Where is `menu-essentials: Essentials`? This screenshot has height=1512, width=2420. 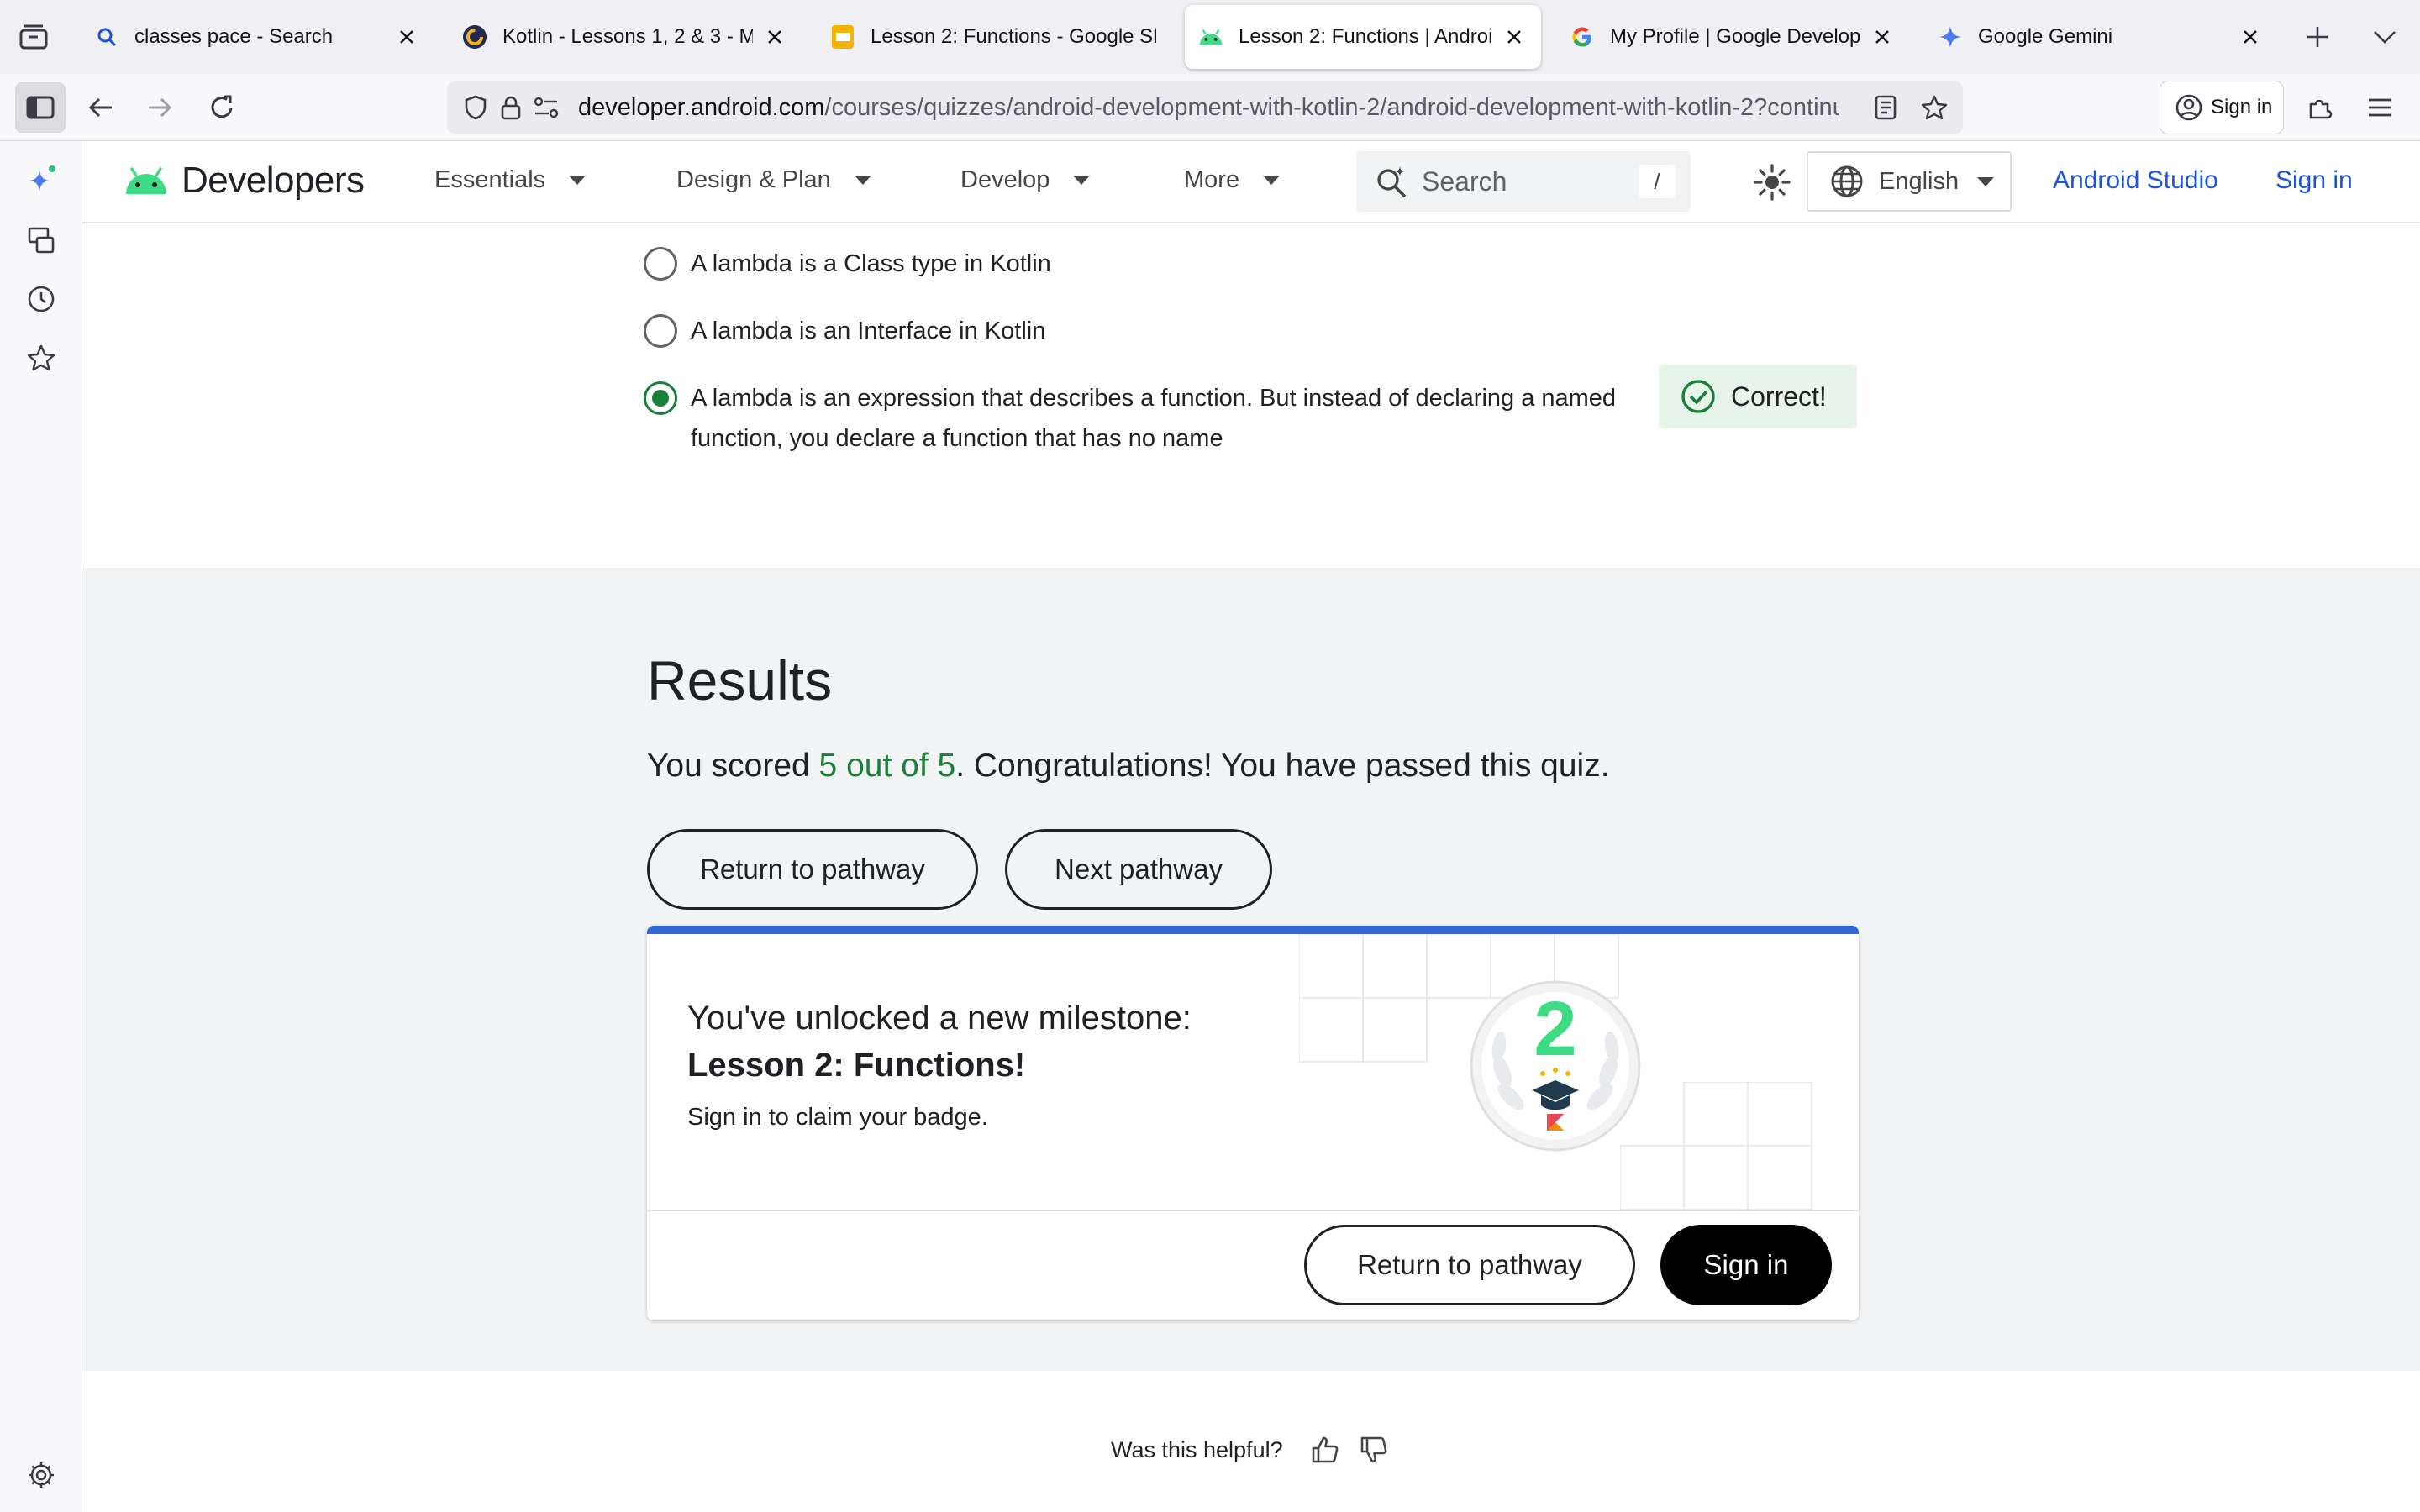
menu-essentials: Essentials is located at coordinates (511, 180).